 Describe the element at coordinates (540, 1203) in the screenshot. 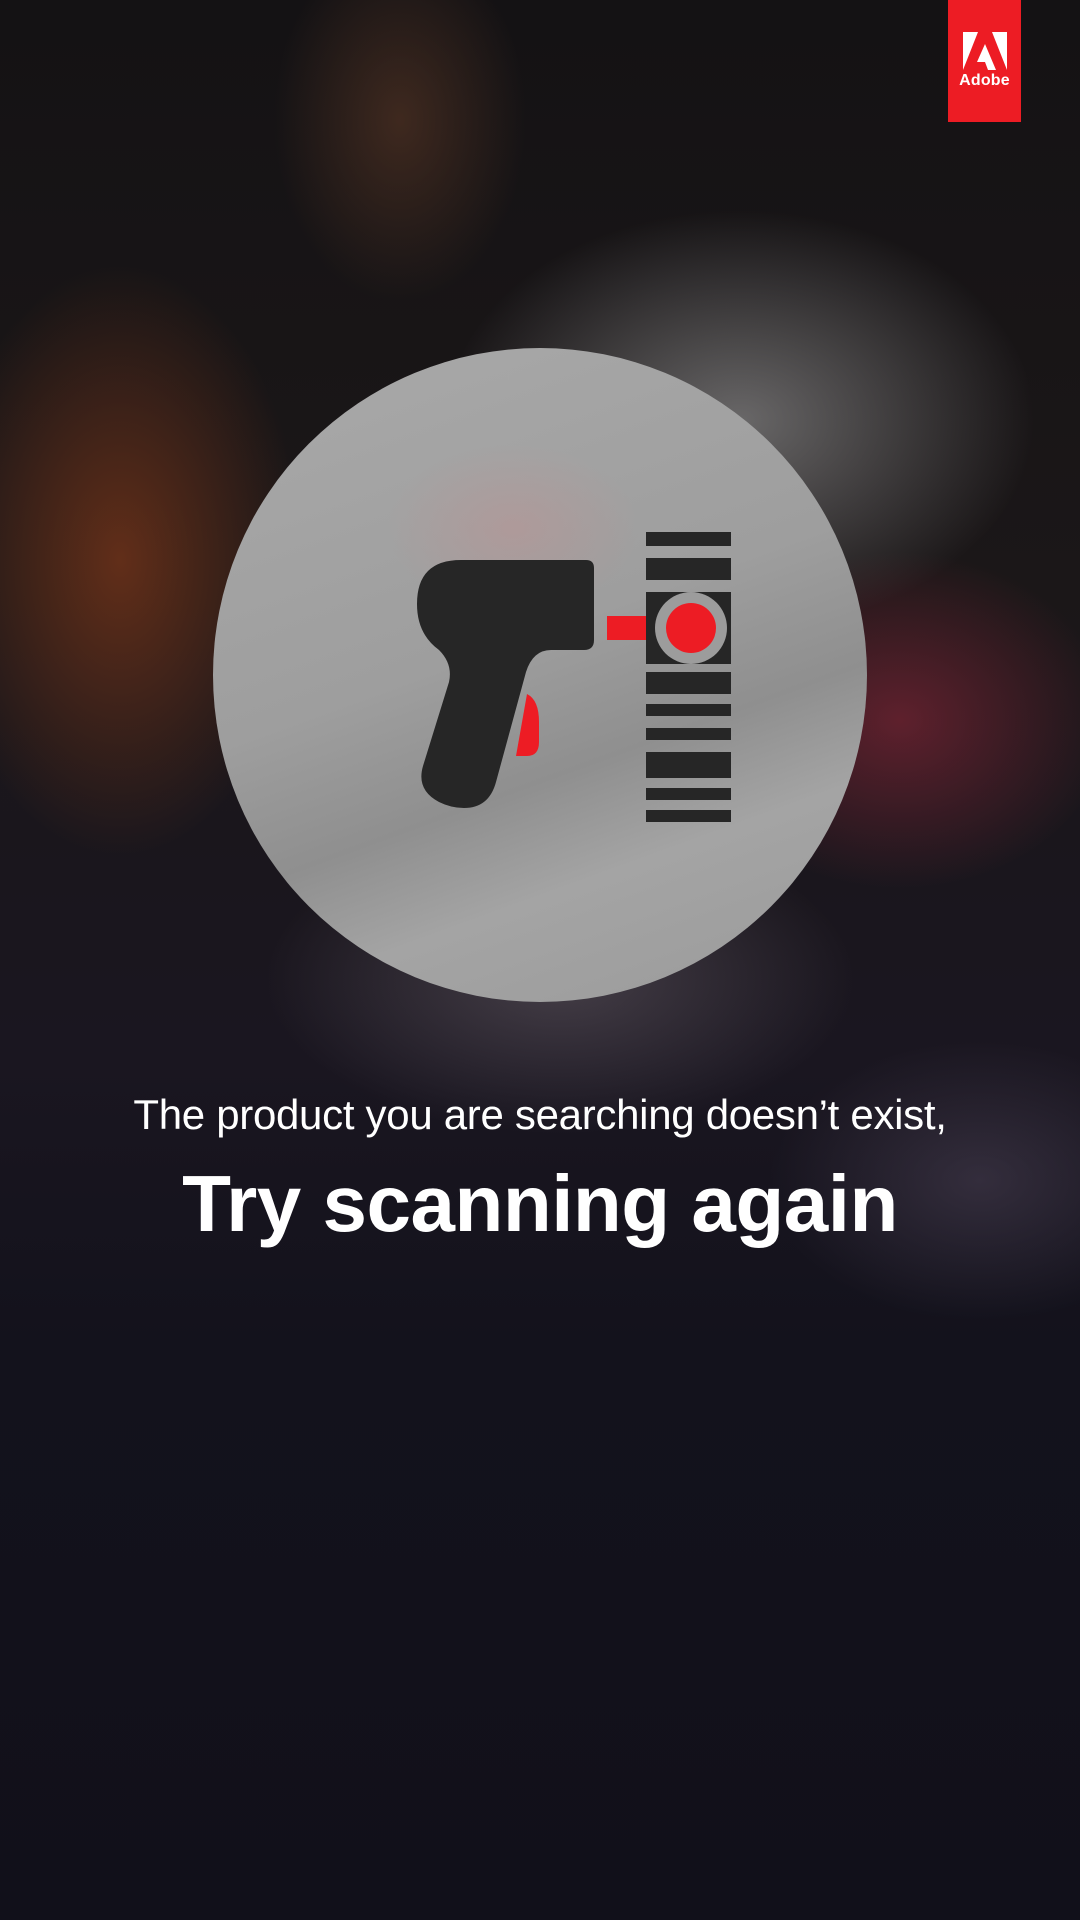

I see `retry-heading: Try scanning again` at that location.